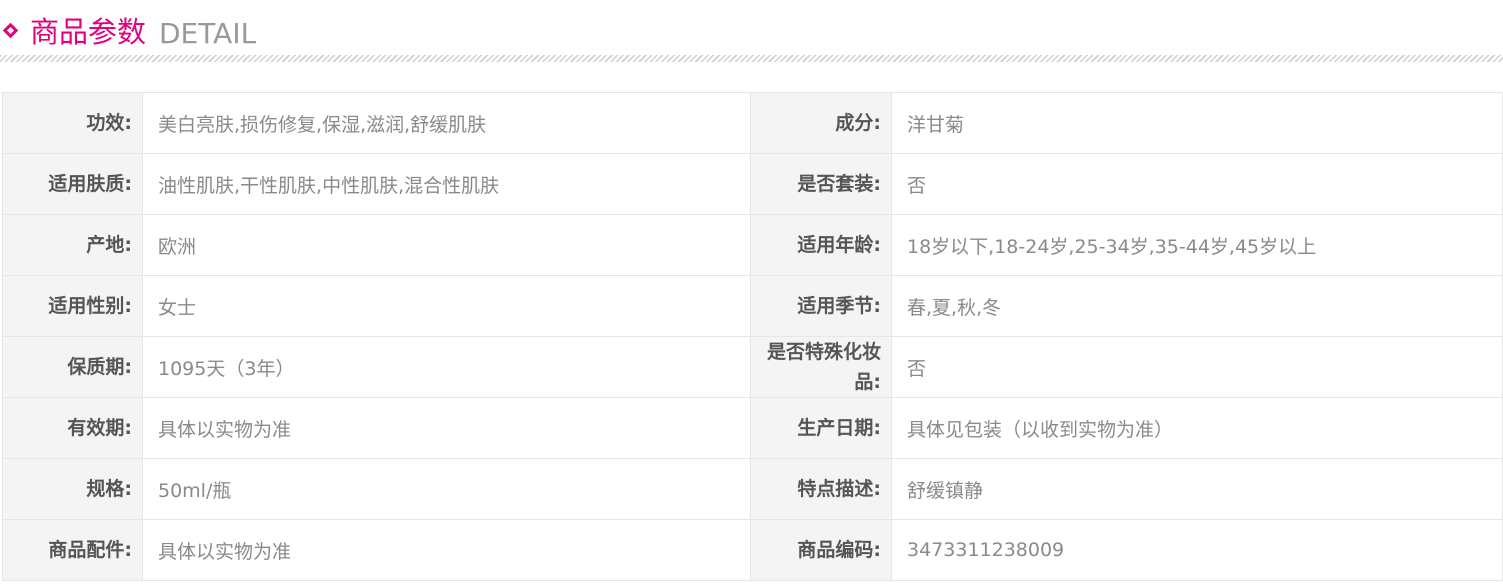 Image resolution: width=1503 pixels, height=587 pixels. Describe the element at coordinates (88, 32) in the screenshot. I see `section-title: 商品参数` at that location.